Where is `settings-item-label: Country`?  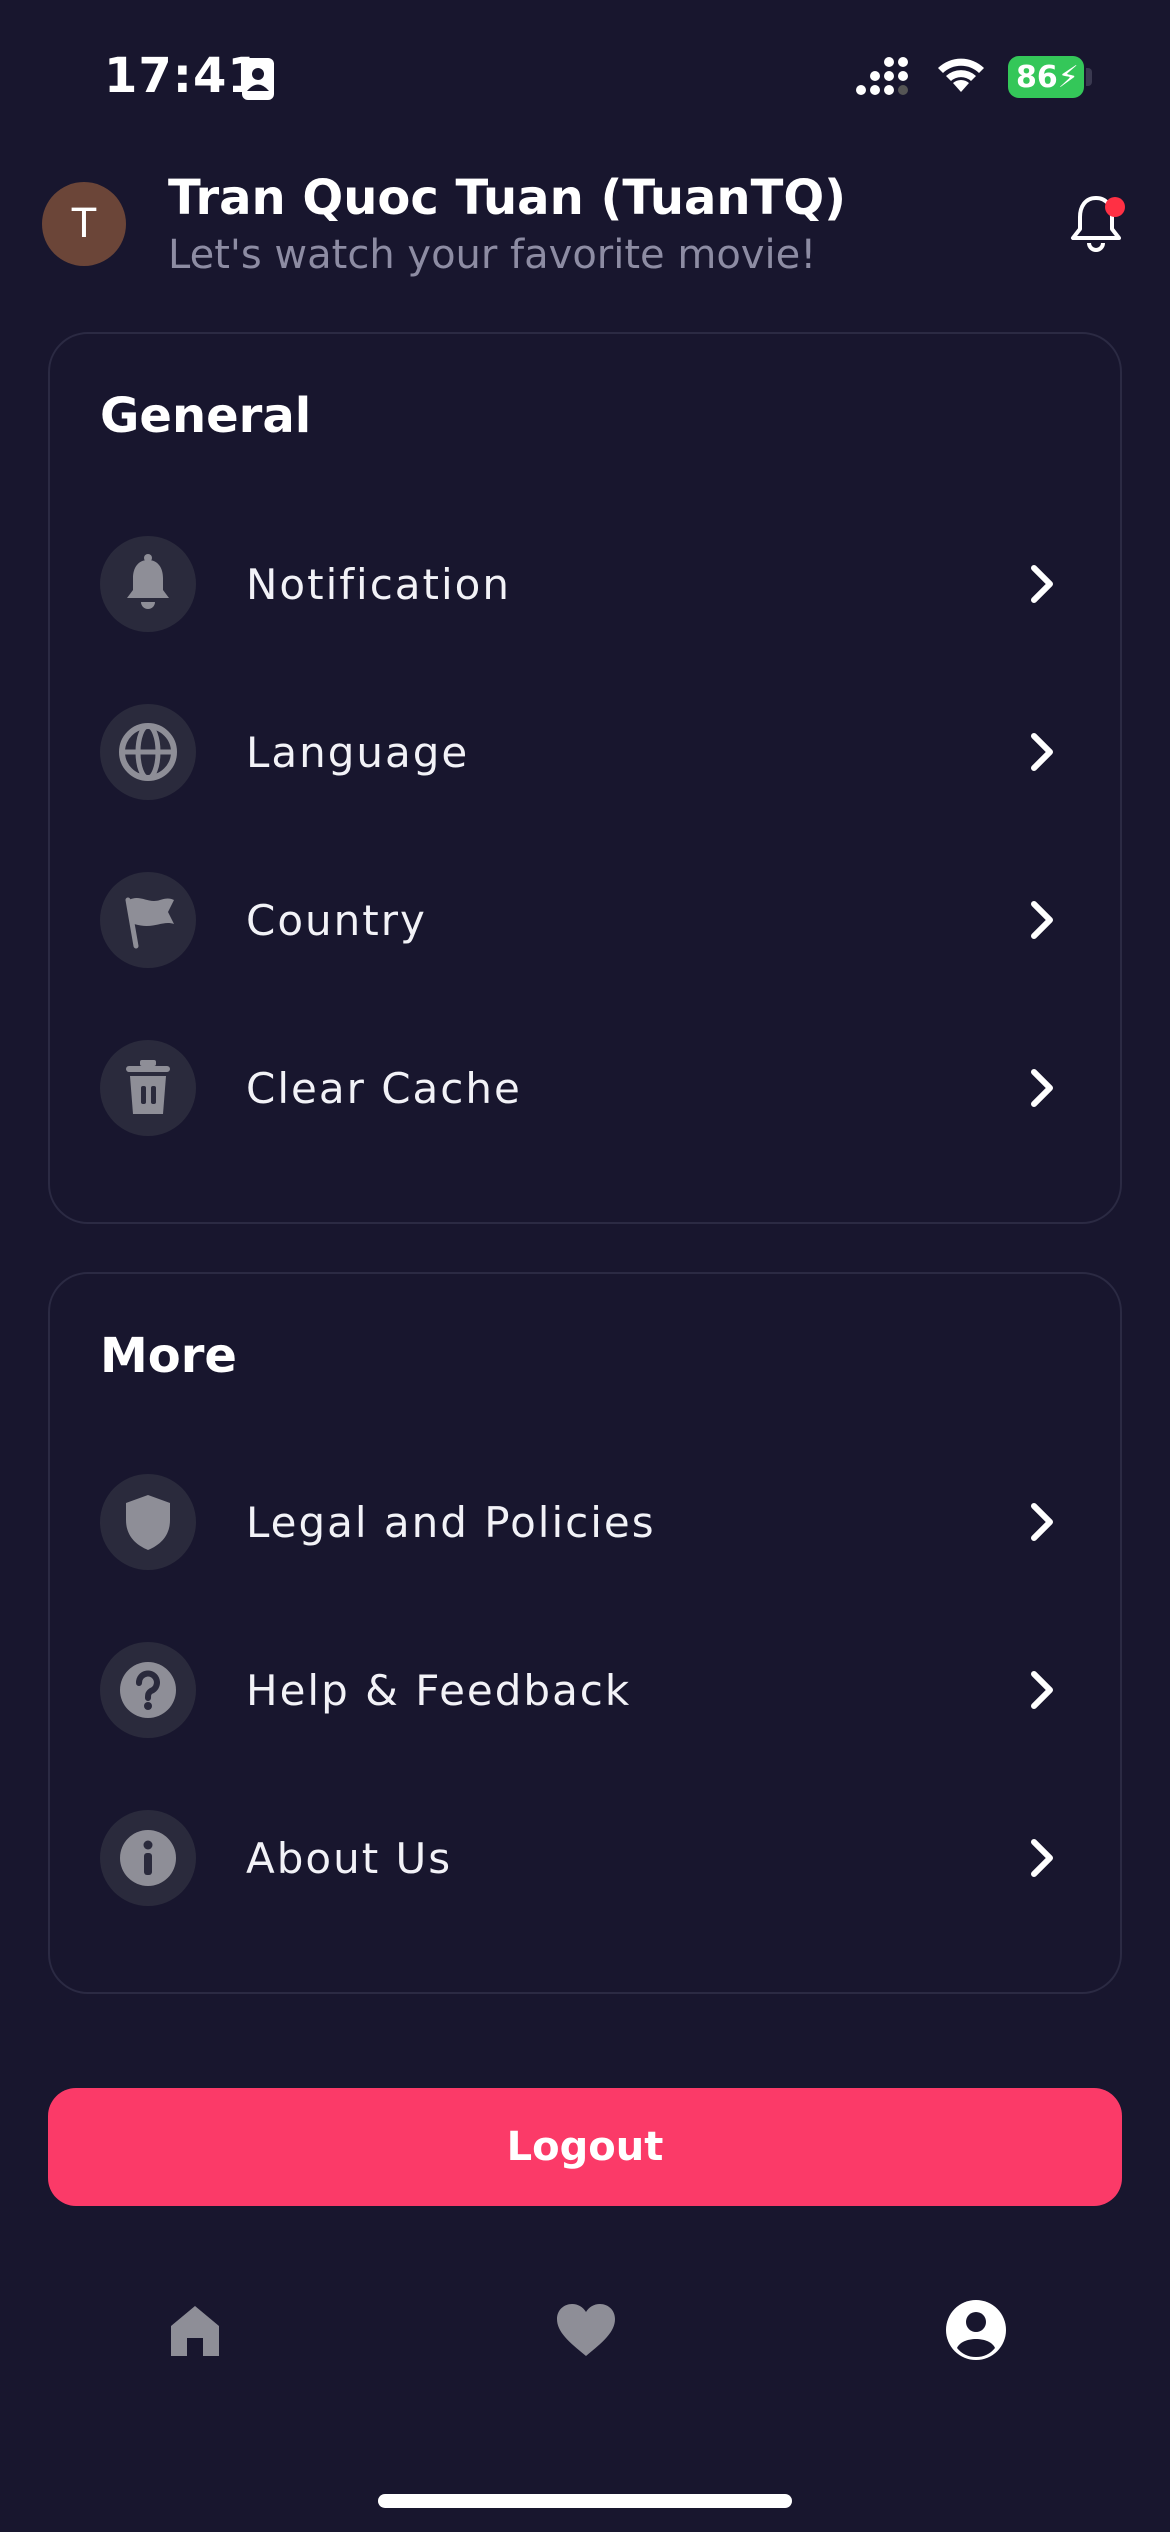
settings-item-label: Country is located at coordinates (336, 920).